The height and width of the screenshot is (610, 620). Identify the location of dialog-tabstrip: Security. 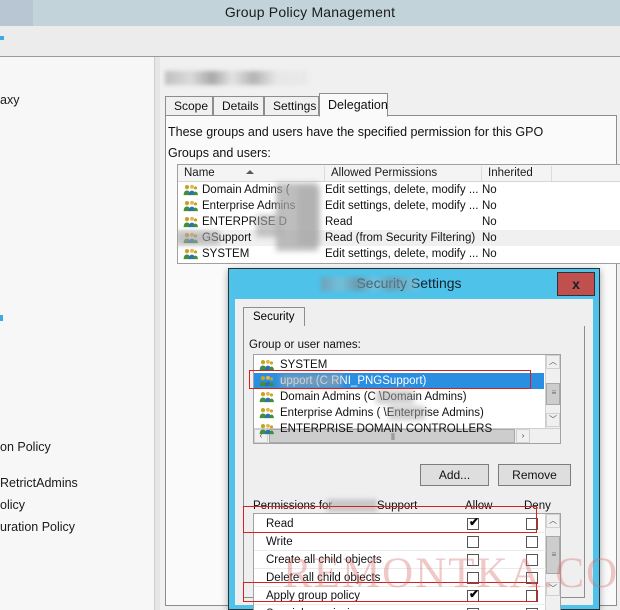
(414, 317).